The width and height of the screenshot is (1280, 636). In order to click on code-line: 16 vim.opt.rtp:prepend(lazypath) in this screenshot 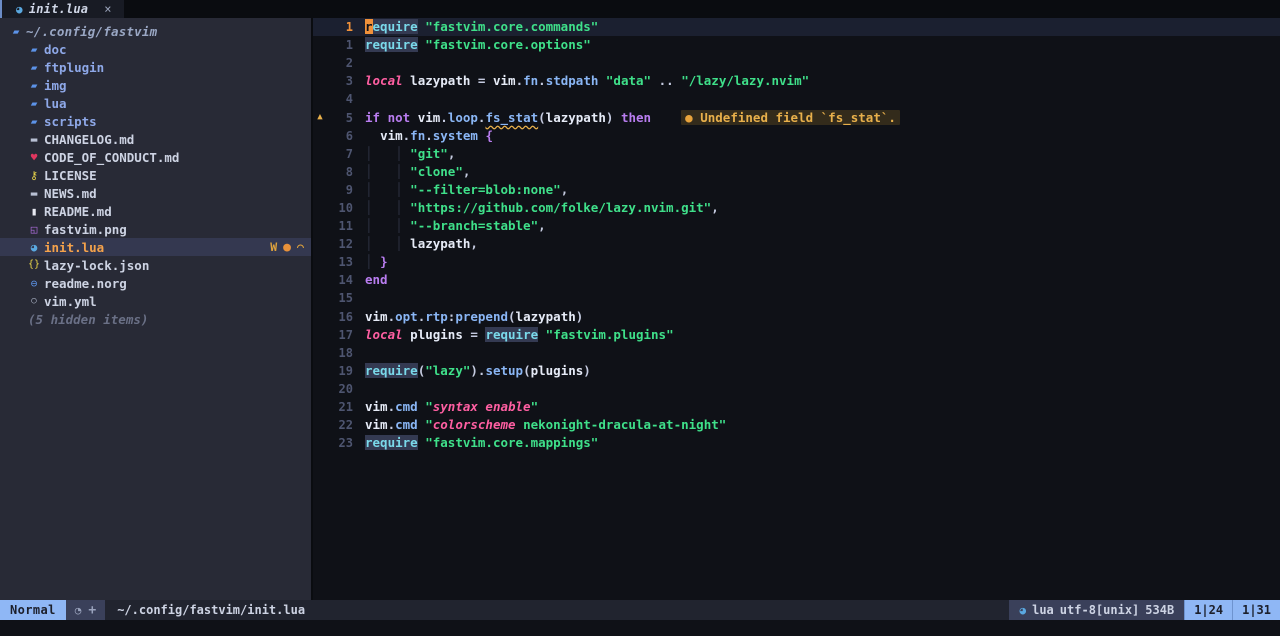, I will do `click(796, 317)`.